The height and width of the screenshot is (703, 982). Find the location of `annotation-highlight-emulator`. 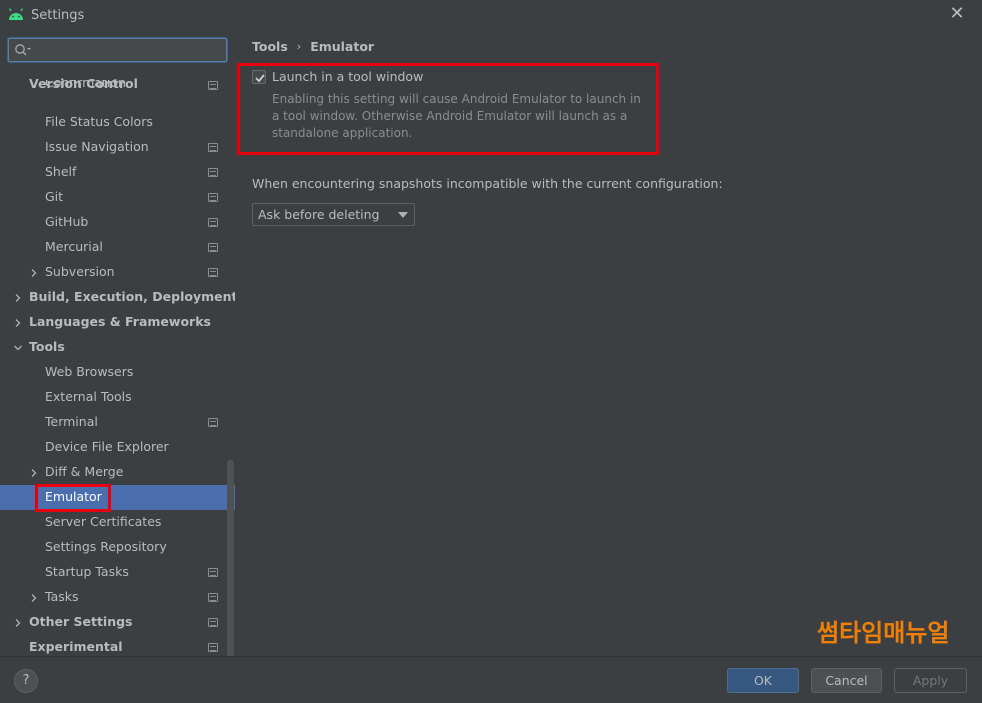

annotation-highlight-emulator is located at coordinates (73, 498).